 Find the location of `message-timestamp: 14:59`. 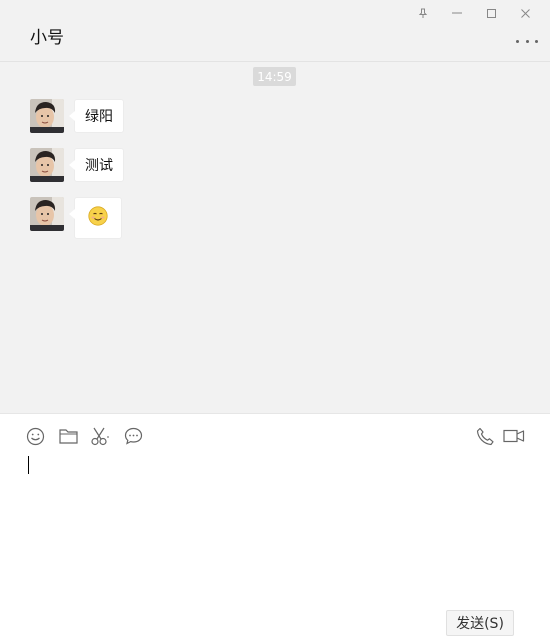

message-timestamp: 14:59 is located at coordinates (274, 76).